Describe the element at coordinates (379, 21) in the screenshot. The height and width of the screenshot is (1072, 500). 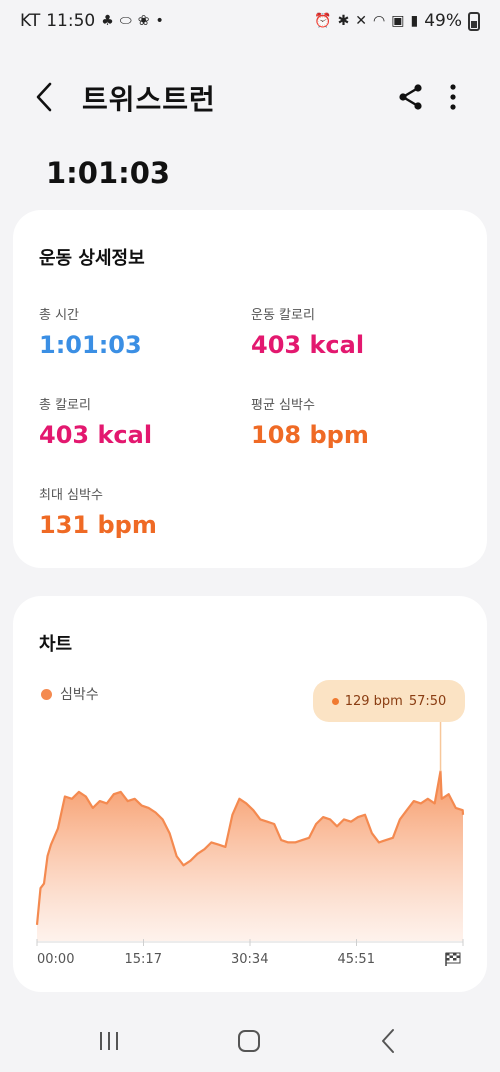
I see `wifi-icon: ◠` at that location.